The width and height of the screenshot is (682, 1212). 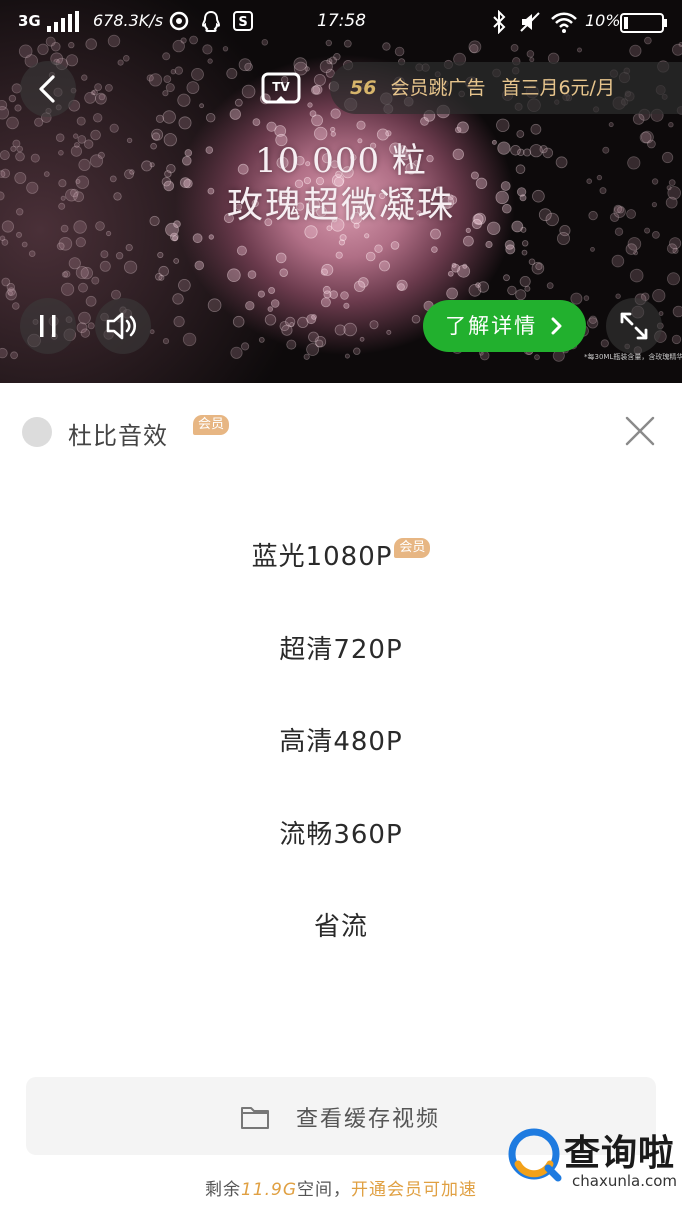 I want to click on back-button, so click(x=48, y=89).